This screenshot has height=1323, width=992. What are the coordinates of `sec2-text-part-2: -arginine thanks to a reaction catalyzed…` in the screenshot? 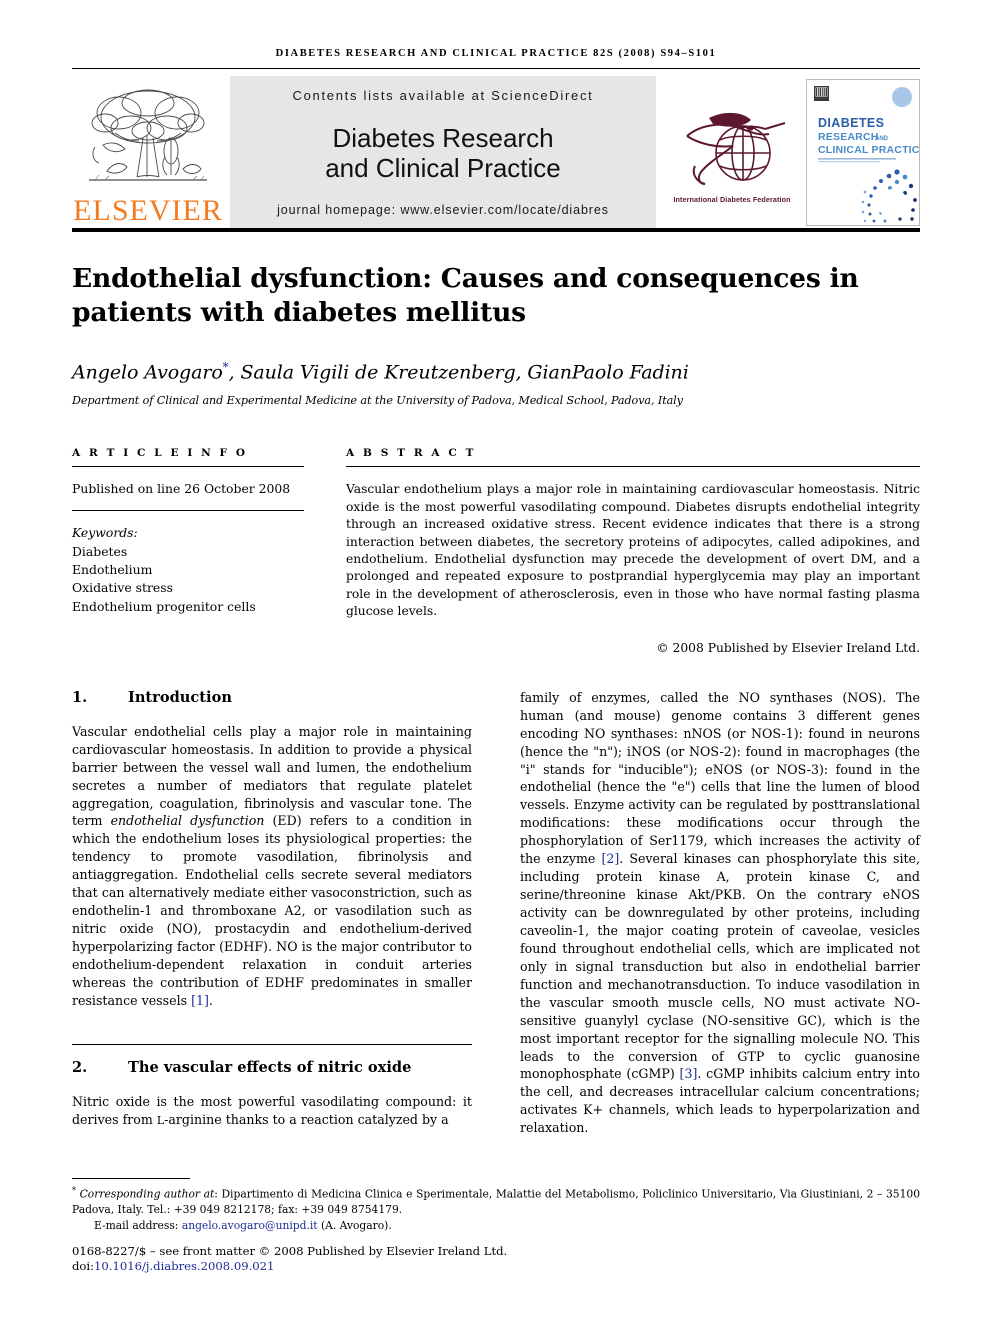 It's located at (306, 1119).